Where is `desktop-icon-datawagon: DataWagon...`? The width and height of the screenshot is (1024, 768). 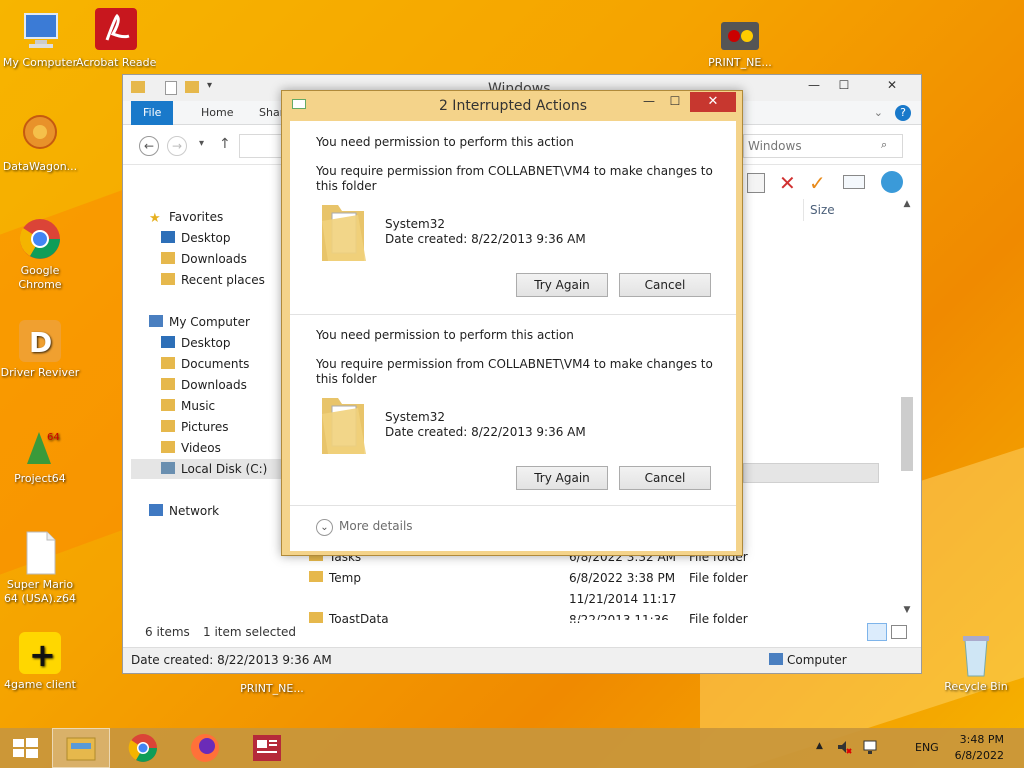 desktop-icon-datawagon: DataWagon... is located at coordinates (40, 143).